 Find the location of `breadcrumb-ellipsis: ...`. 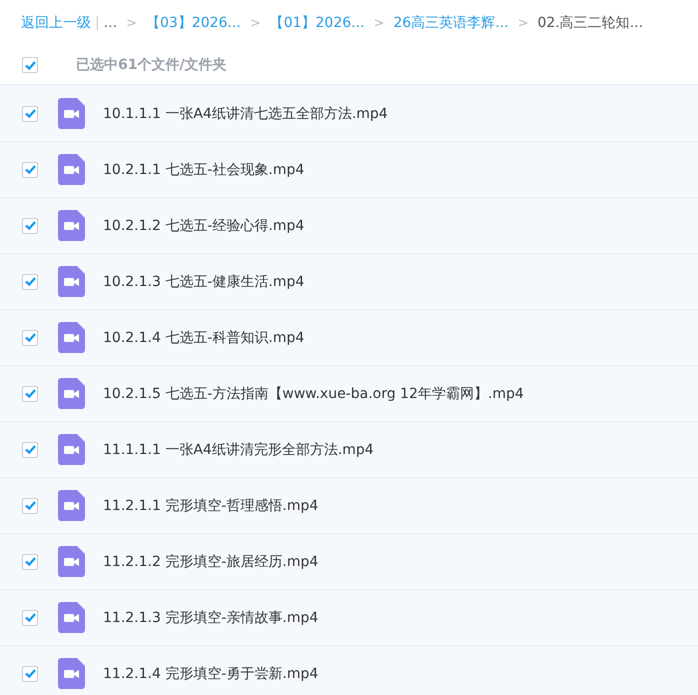

breadcrumb-ellipsis: ... is located at coordinates (111, 23).